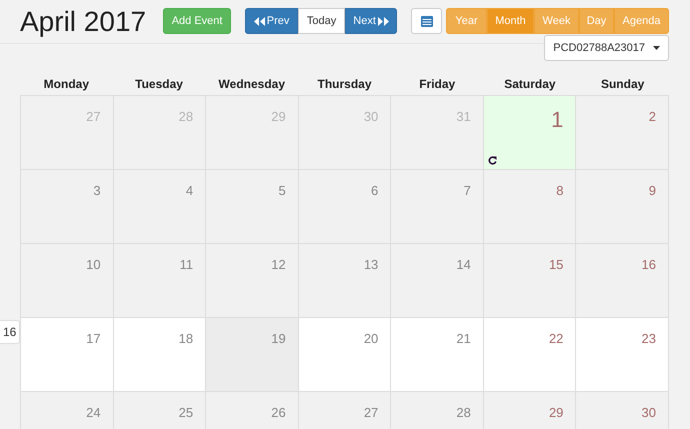 The width and height of the screenshot is (690, 429). Describe the element at coordinates (649, 263) in the screenshot. I see `day-number: 16` at that location.